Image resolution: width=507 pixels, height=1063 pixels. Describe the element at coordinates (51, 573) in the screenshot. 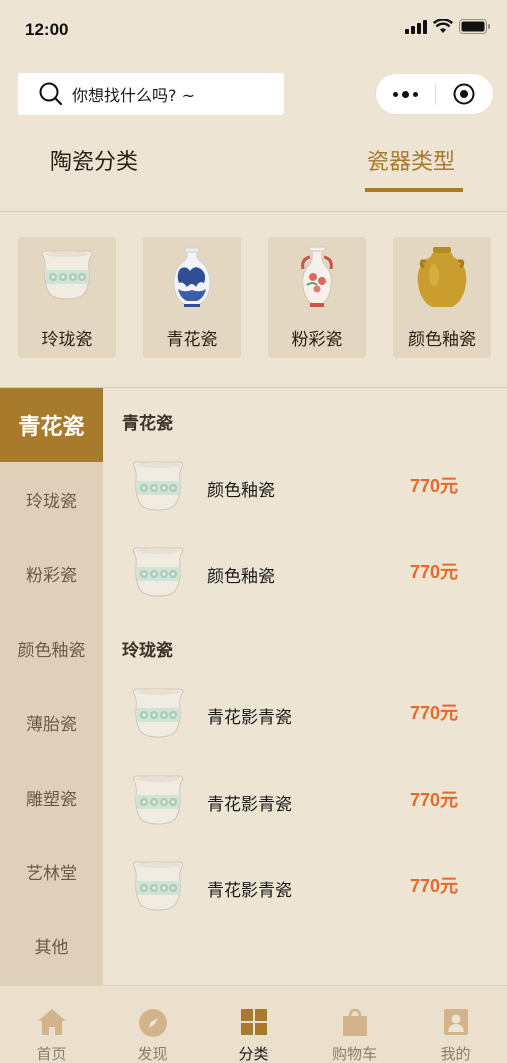

I see `sidebar-item-famille-rose: 粉彩瓷` at that location.